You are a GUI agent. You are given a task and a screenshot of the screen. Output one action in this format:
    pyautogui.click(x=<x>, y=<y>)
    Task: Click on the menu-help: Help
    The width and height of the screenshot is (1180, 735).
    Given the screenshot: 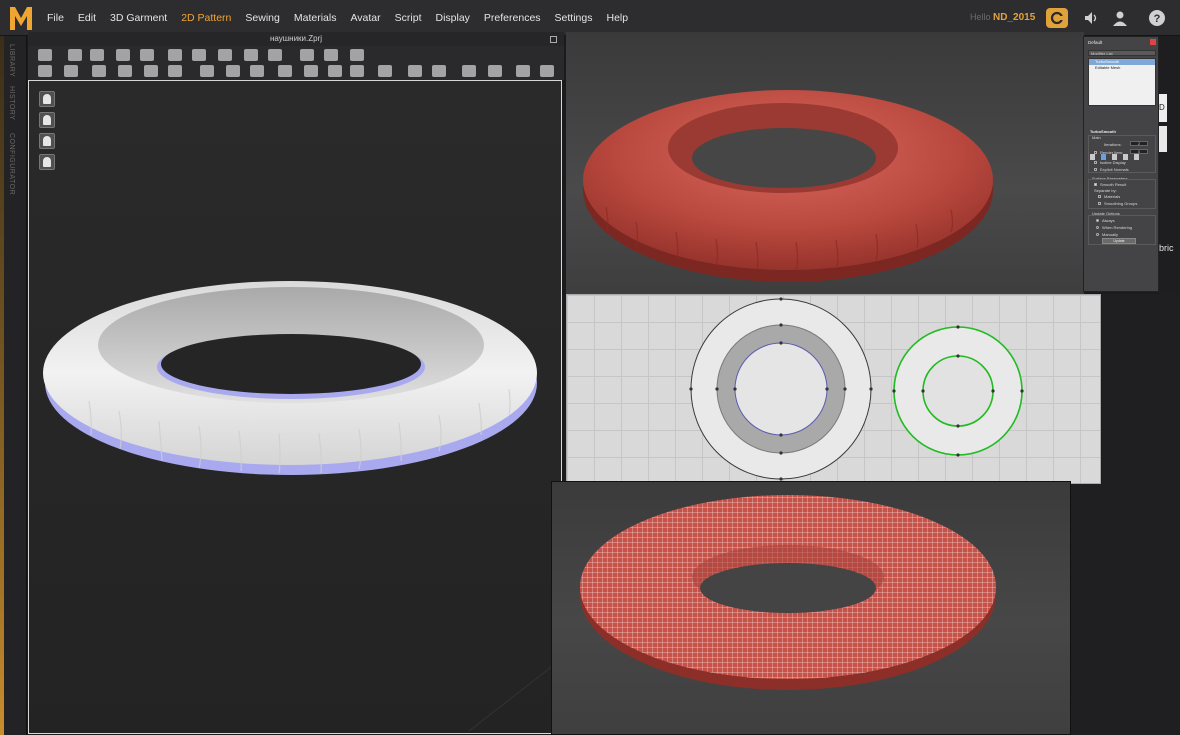 What is the action you would take?
    pyautogui.click(x=618, y=18)
    